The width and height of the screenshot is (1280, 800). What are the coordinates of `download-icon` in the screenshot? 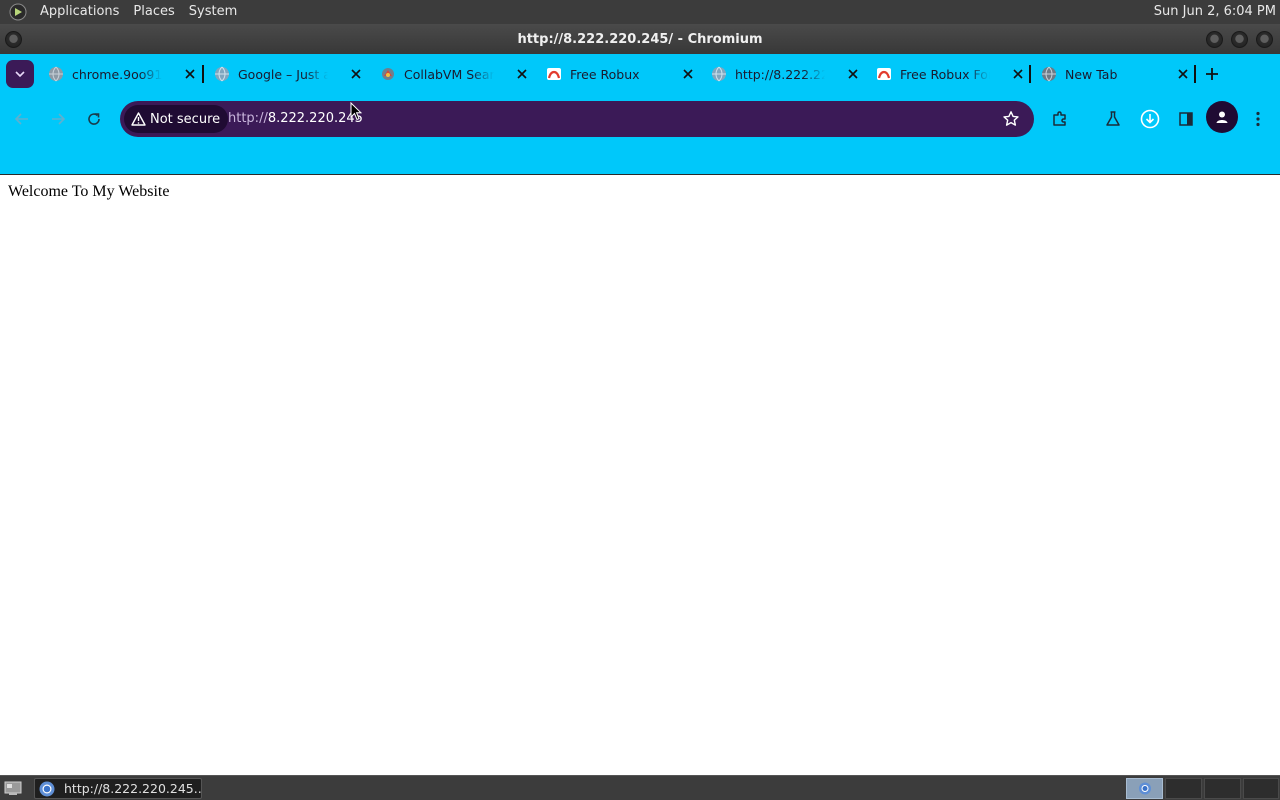 It's located at (1150, 119).